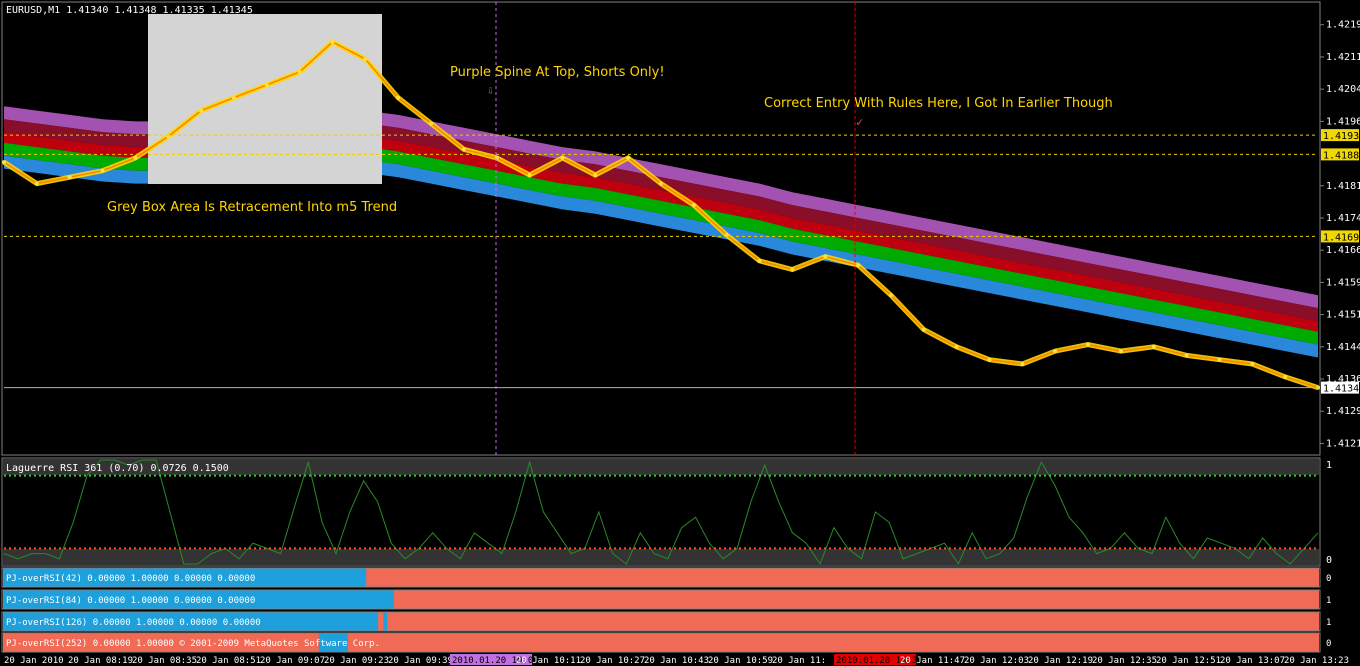 The height and width of the screenshot is (666, 1360). I want to click on price-tick-label: 1.42115, so click(1343, 57).